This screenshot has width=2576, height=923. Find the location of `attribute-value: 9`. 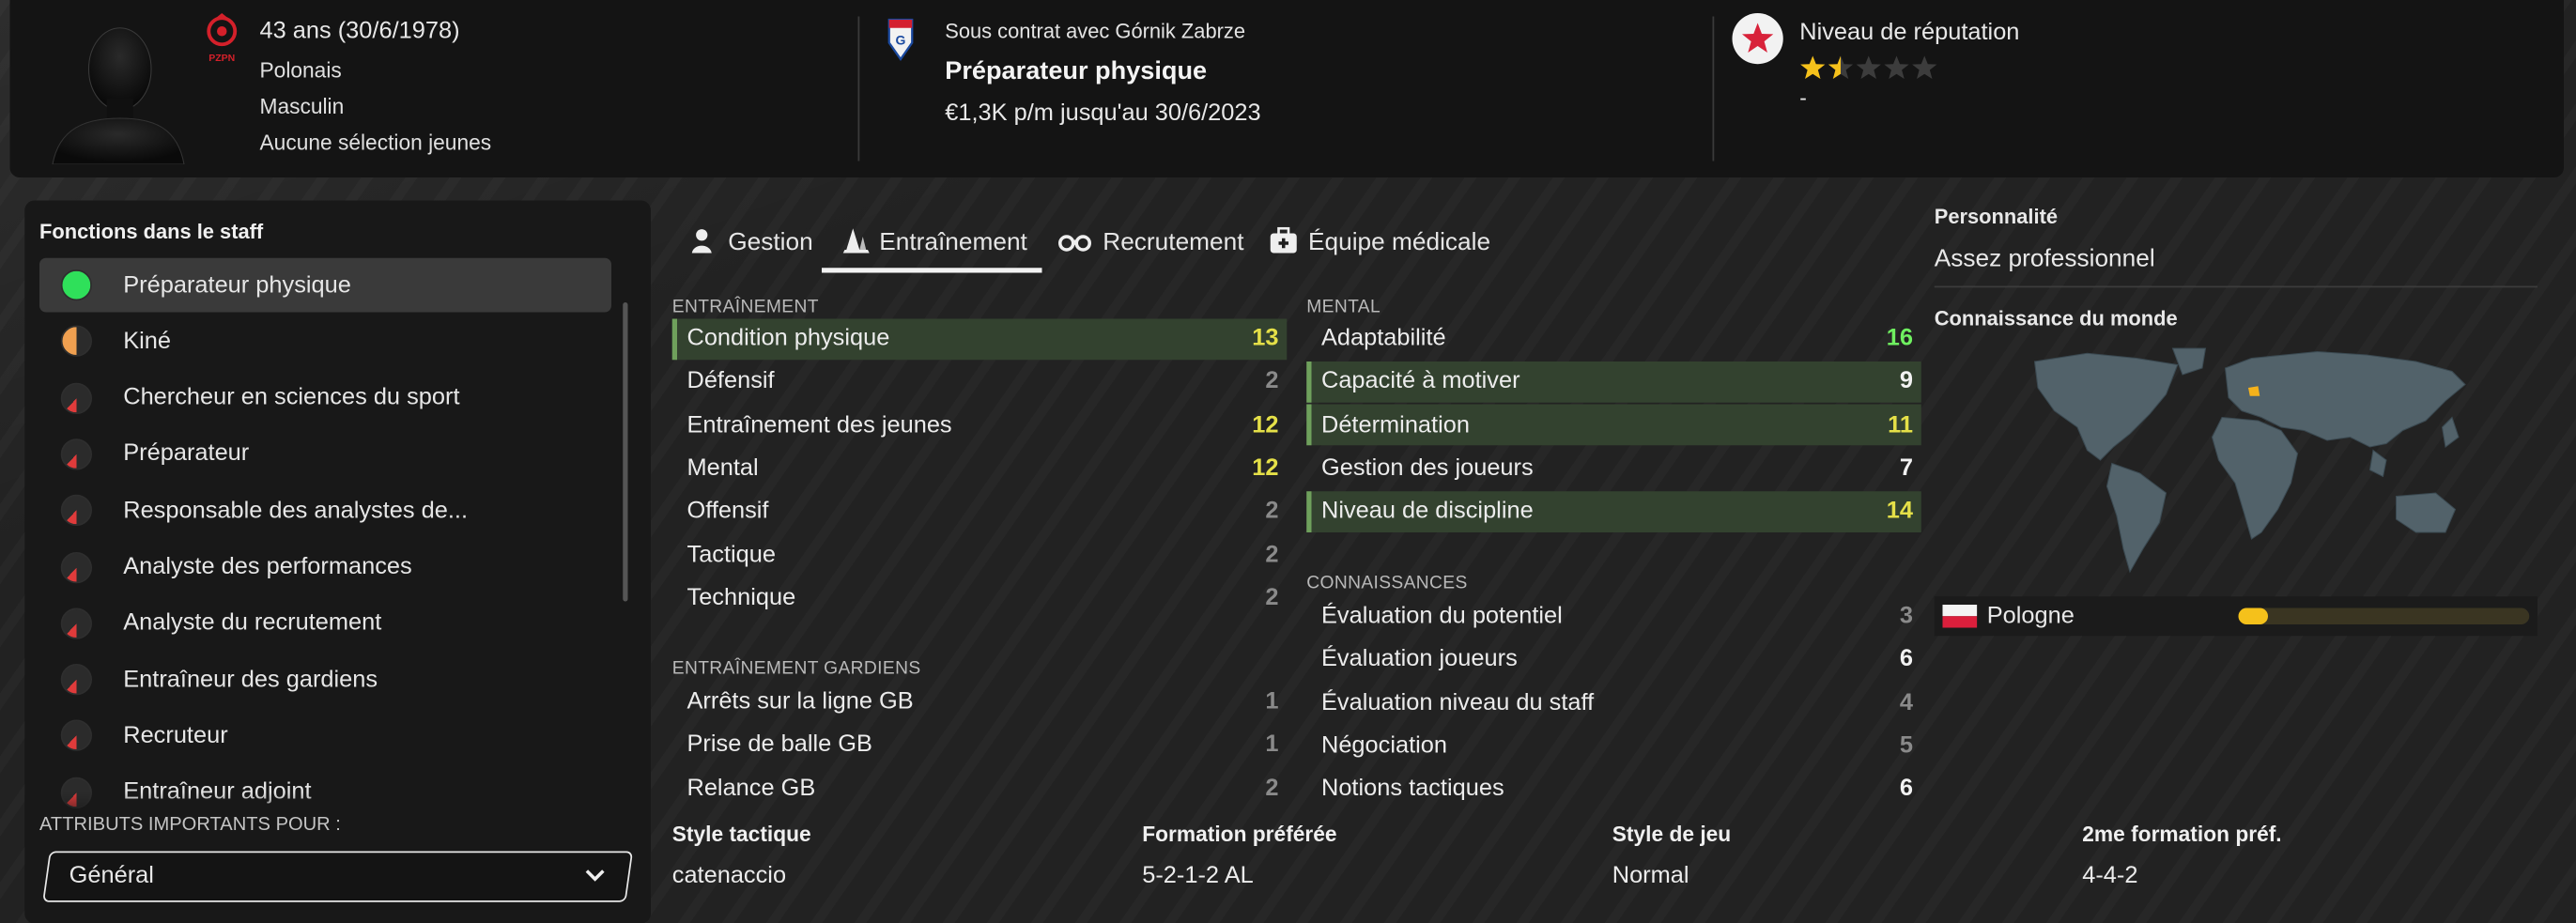

attribute-value: 9 is located at coordinates (1906, 381).